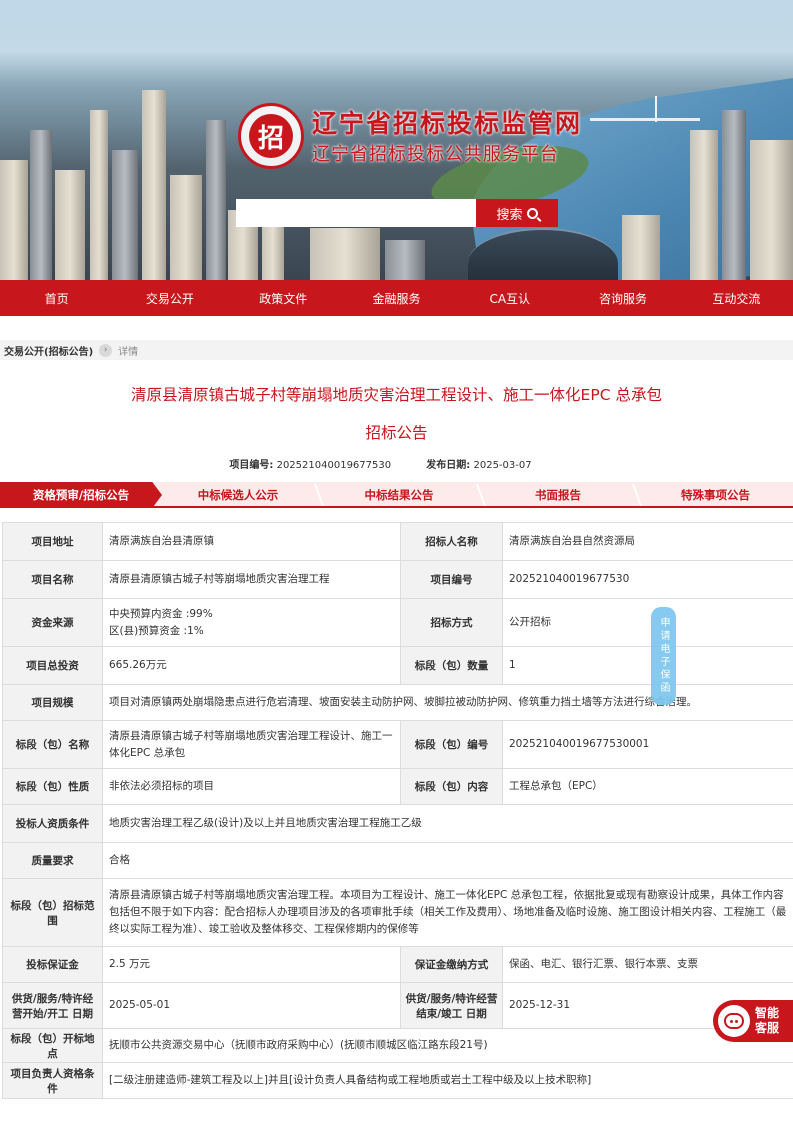 This screenshot has height=1122, width=793. I want to click on search-button: 搜索, so click(517, 213).